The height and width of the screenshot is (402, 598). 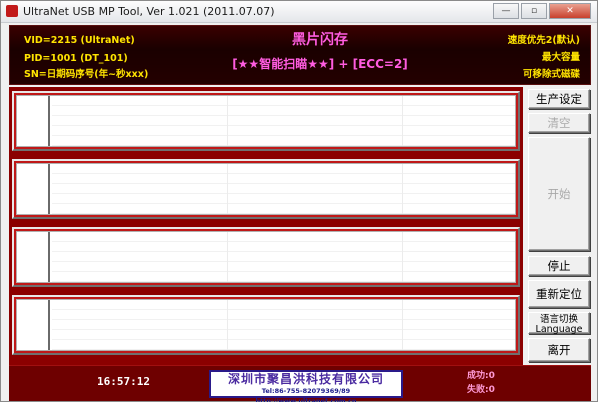 I want to click on language-switch-button: 语言切换 Language, so click(x=559, y=323).